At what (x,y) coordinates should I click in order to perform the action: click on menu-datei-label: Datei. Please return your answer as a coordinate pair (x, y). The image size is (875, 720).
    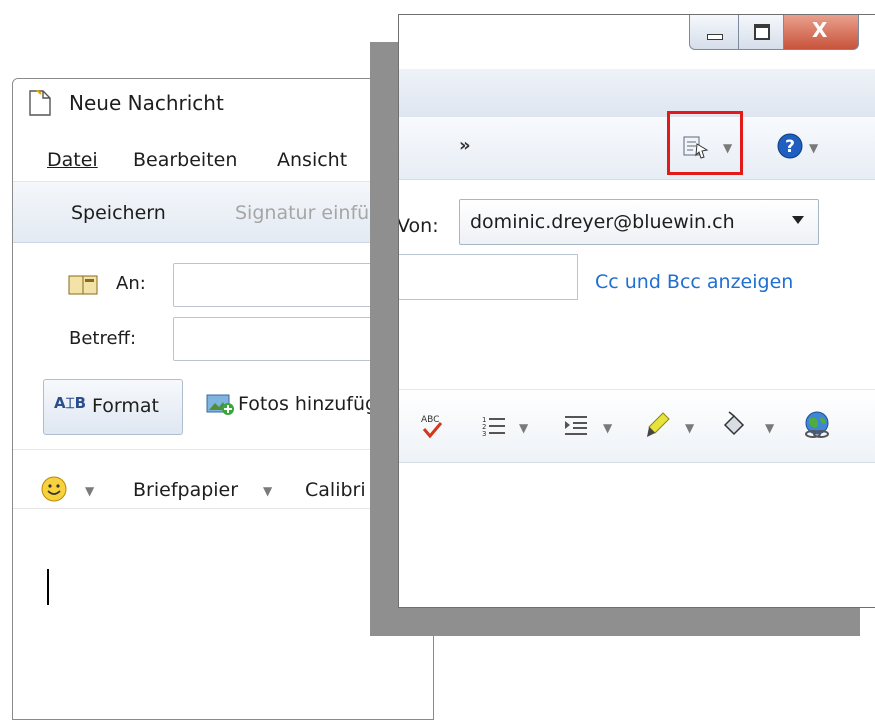
    Looking at the image, I should click on (72, 160).